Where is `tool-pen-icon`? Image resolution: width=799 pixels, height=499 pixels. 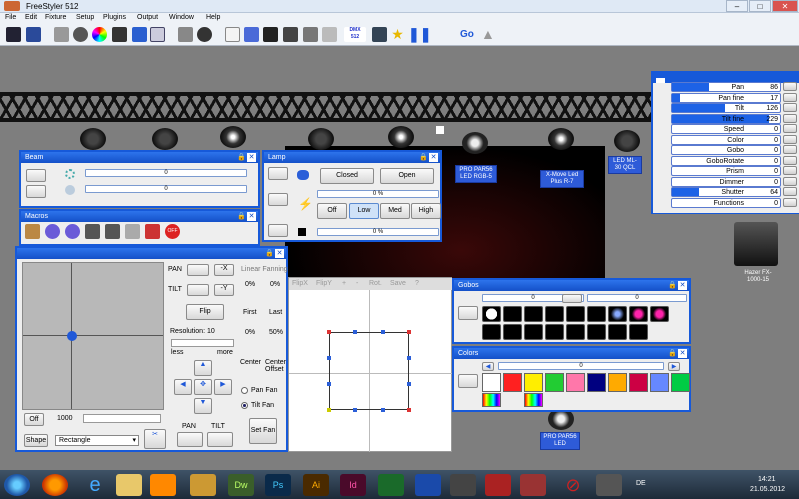 tool-pen-icon is located at coordinates (61, 34).